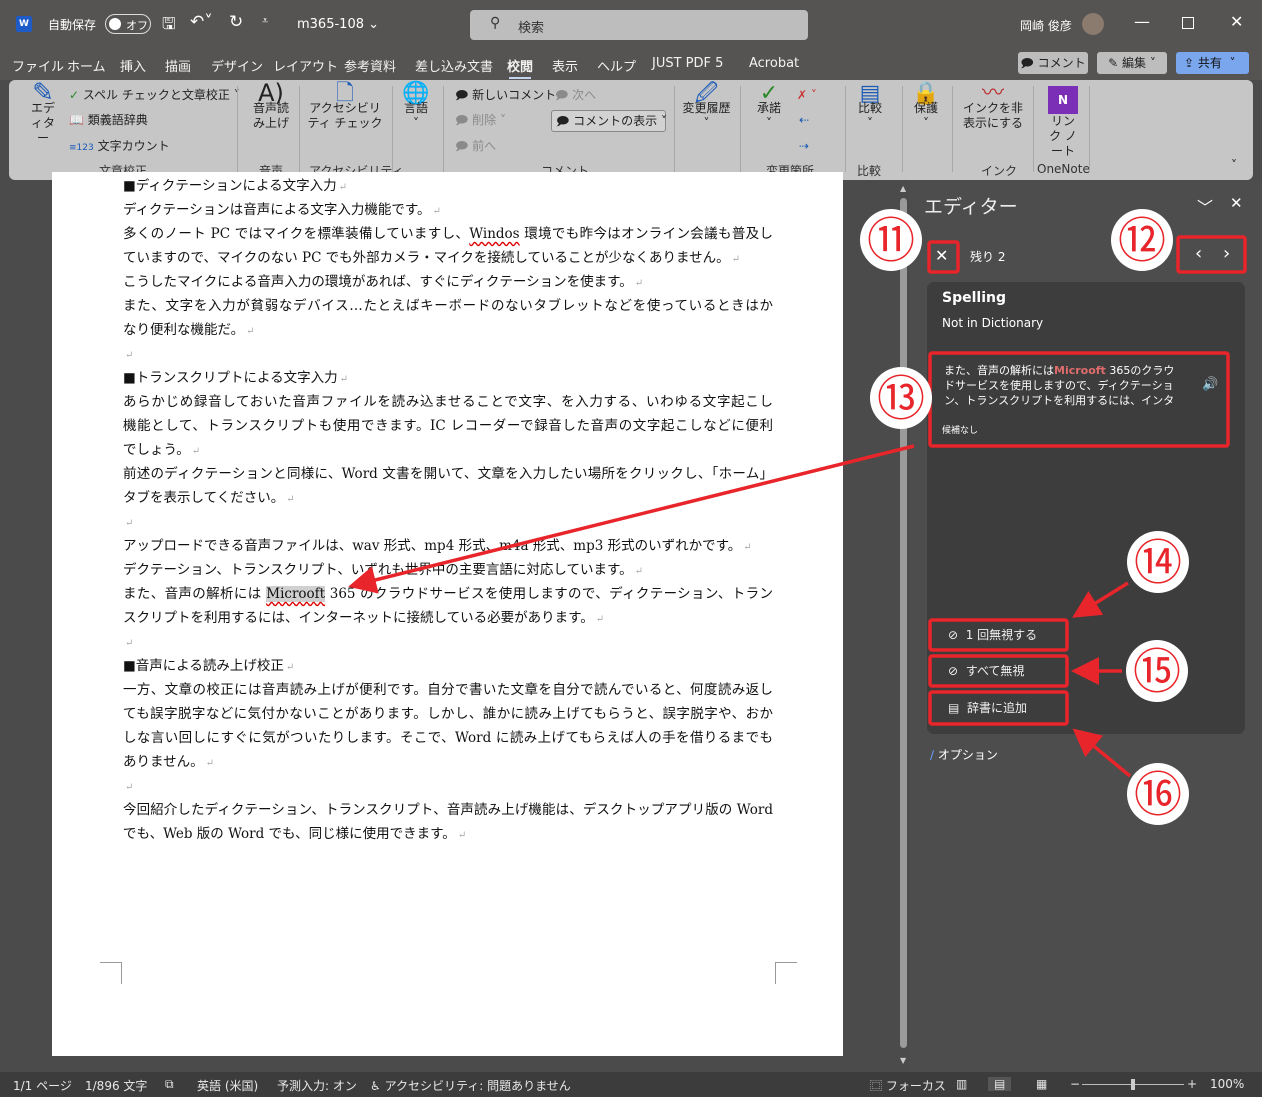 Image resolution: width=1262 pixels, height=1097 pixels. I want to click on next-issue-chevron-icon: ›, so click(1226, 253).